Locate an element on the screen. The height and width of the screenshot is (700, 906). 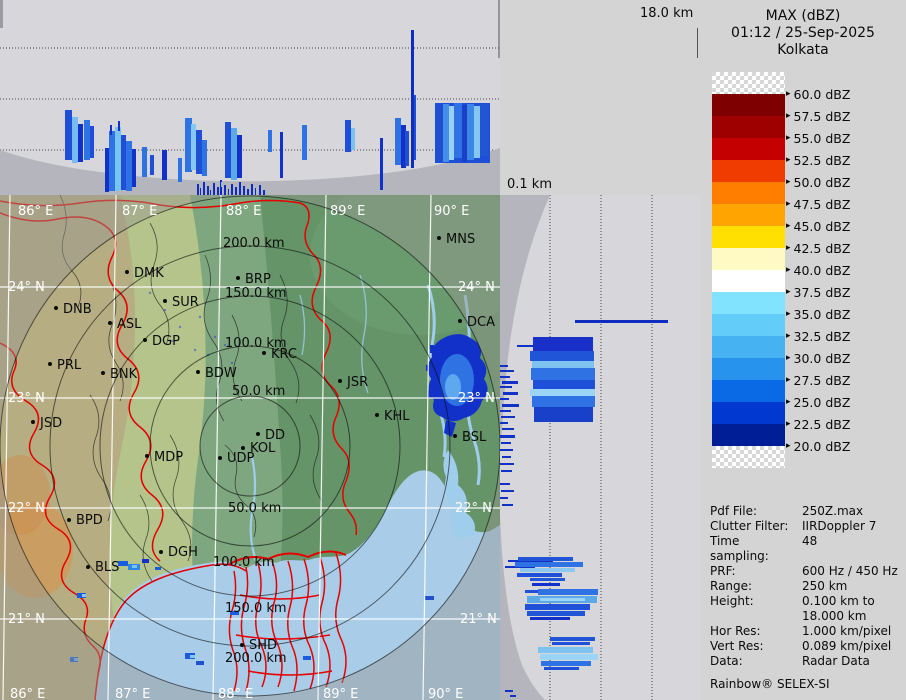
swatch-above-max is located at coordinates (748, 83).